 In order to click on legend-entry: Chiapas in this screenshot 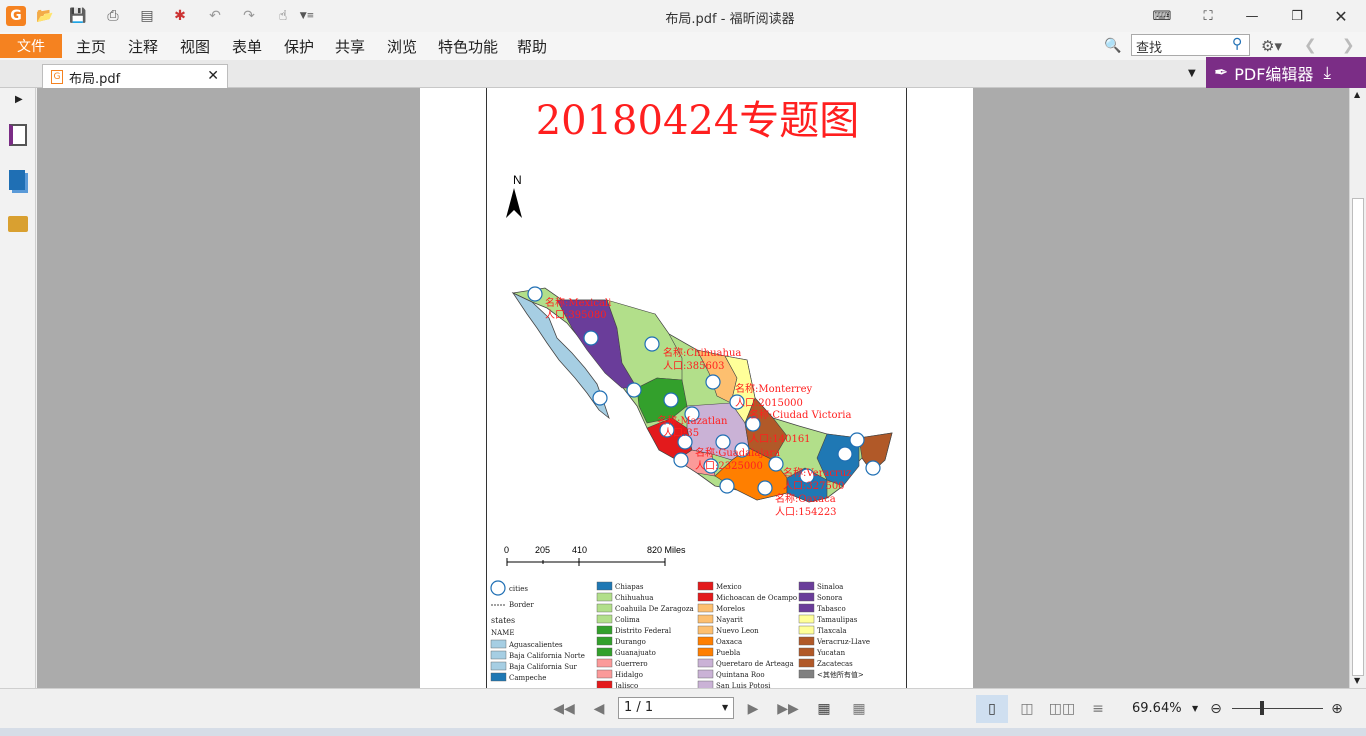, I will do `click(629, 587)`.